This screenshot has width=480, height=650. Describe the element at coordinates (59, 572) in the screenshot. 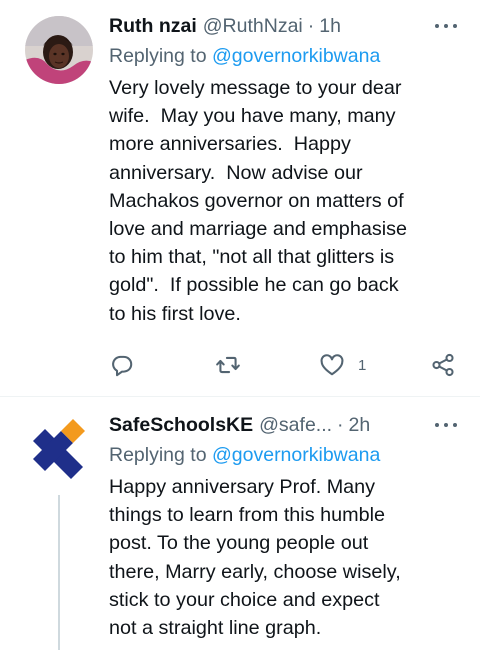

I see `thread-line` at that location.